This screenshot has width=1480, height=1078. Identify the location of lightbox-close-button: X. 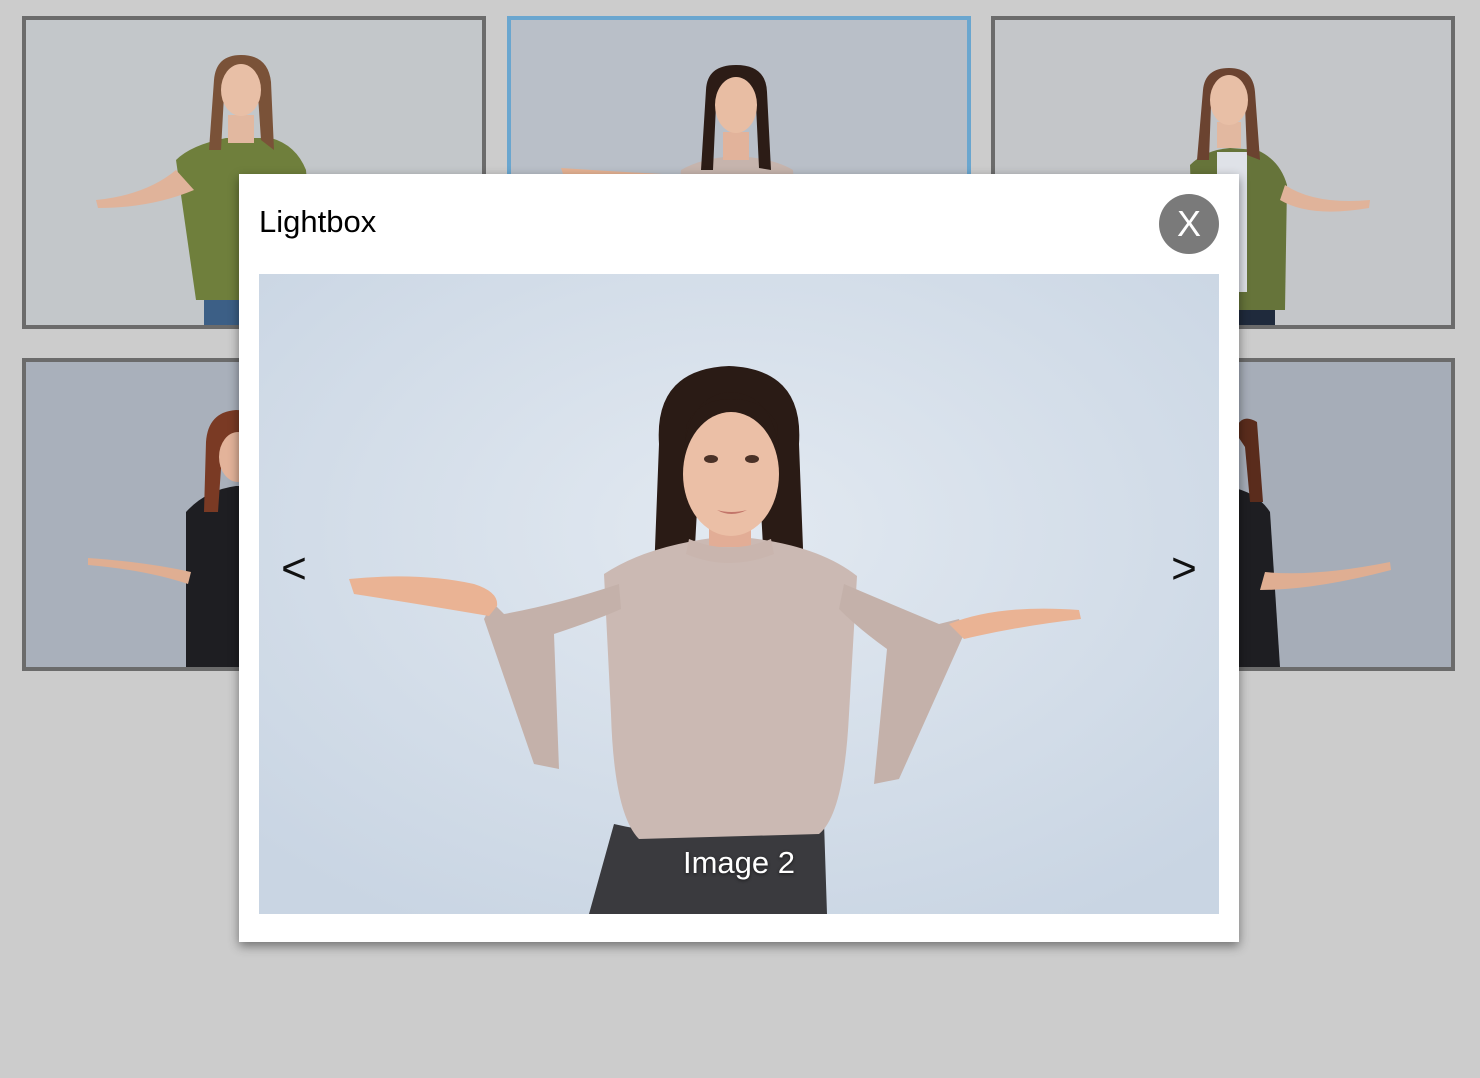
(1189, 224).